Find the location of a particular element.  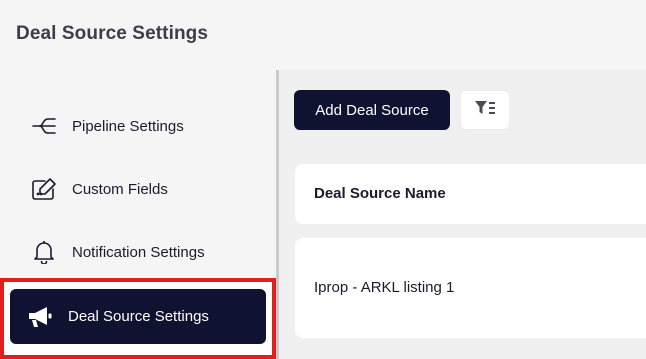

pipeline-icon is located at coordinates (44, 126).